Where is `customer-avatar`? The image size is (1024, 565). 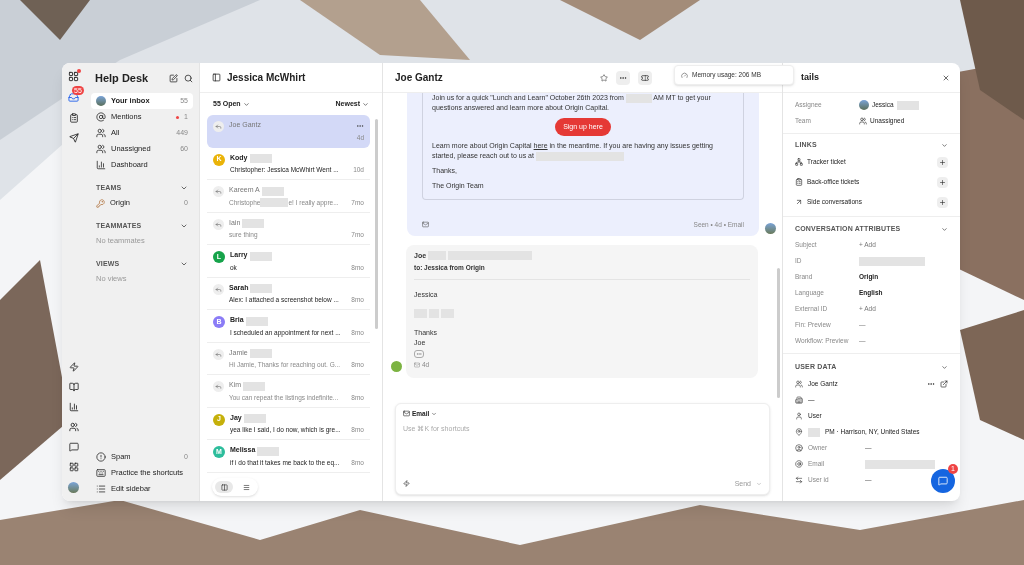
customer-avatar is located at coordinates (396, 366).